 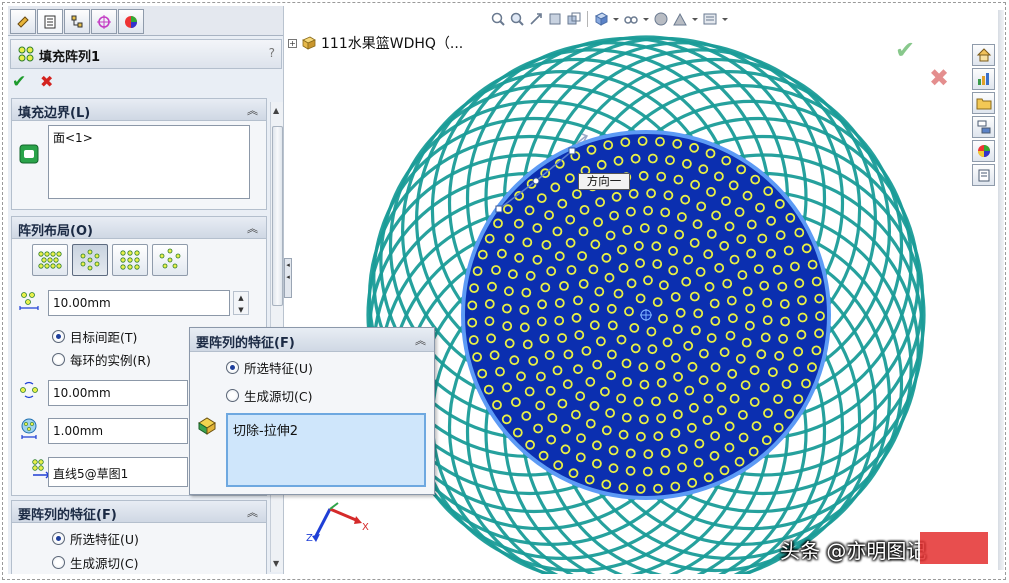 What do you see at coordinates (145, 21) in the screenshot?
I see `manager-tabs` at bounding box center [145, 21].